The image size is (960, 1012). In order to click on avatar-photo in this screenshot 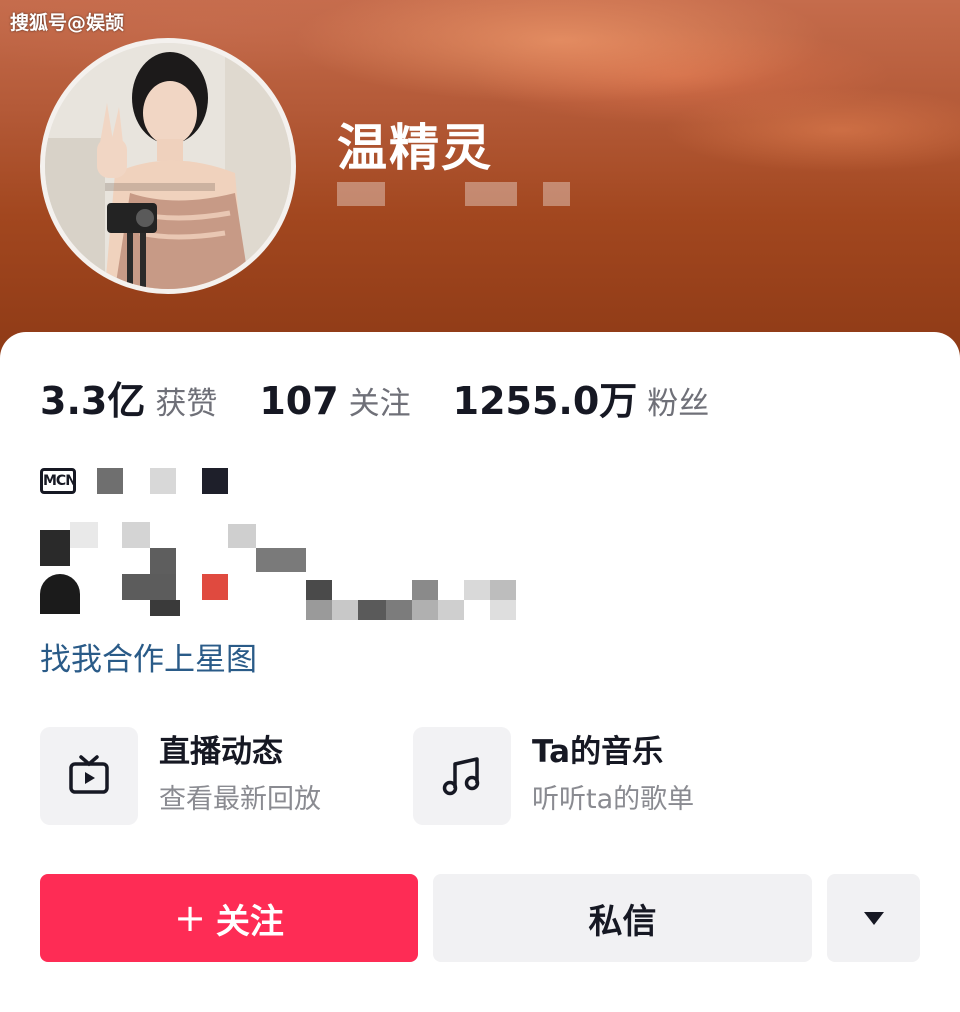, I will do `click(168, 166)`.